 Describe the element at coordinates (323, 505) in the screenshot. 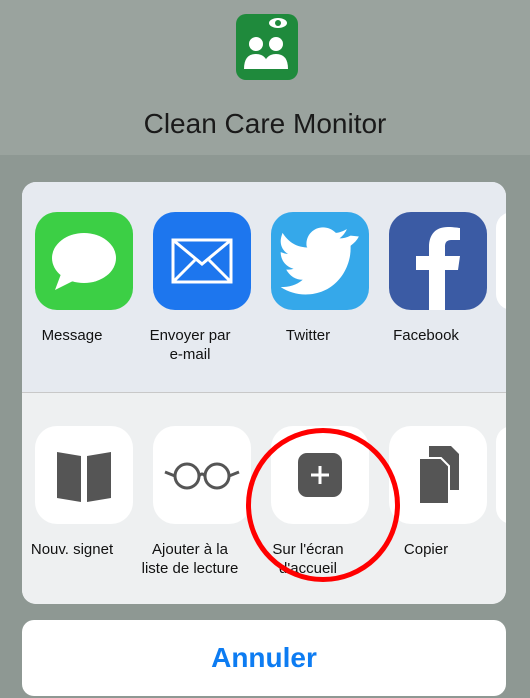

I see `highlight-annotation-circle` at that location.